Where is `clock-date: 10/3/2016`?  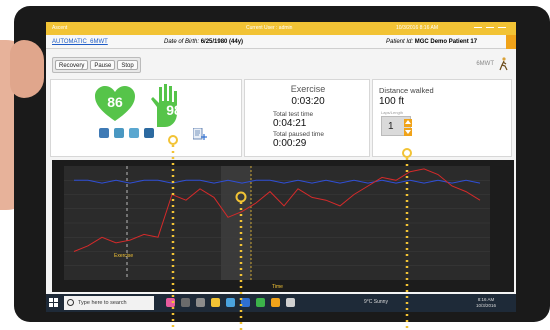 clock-date: 10/3/2016 is located at coordinates (486, 305).